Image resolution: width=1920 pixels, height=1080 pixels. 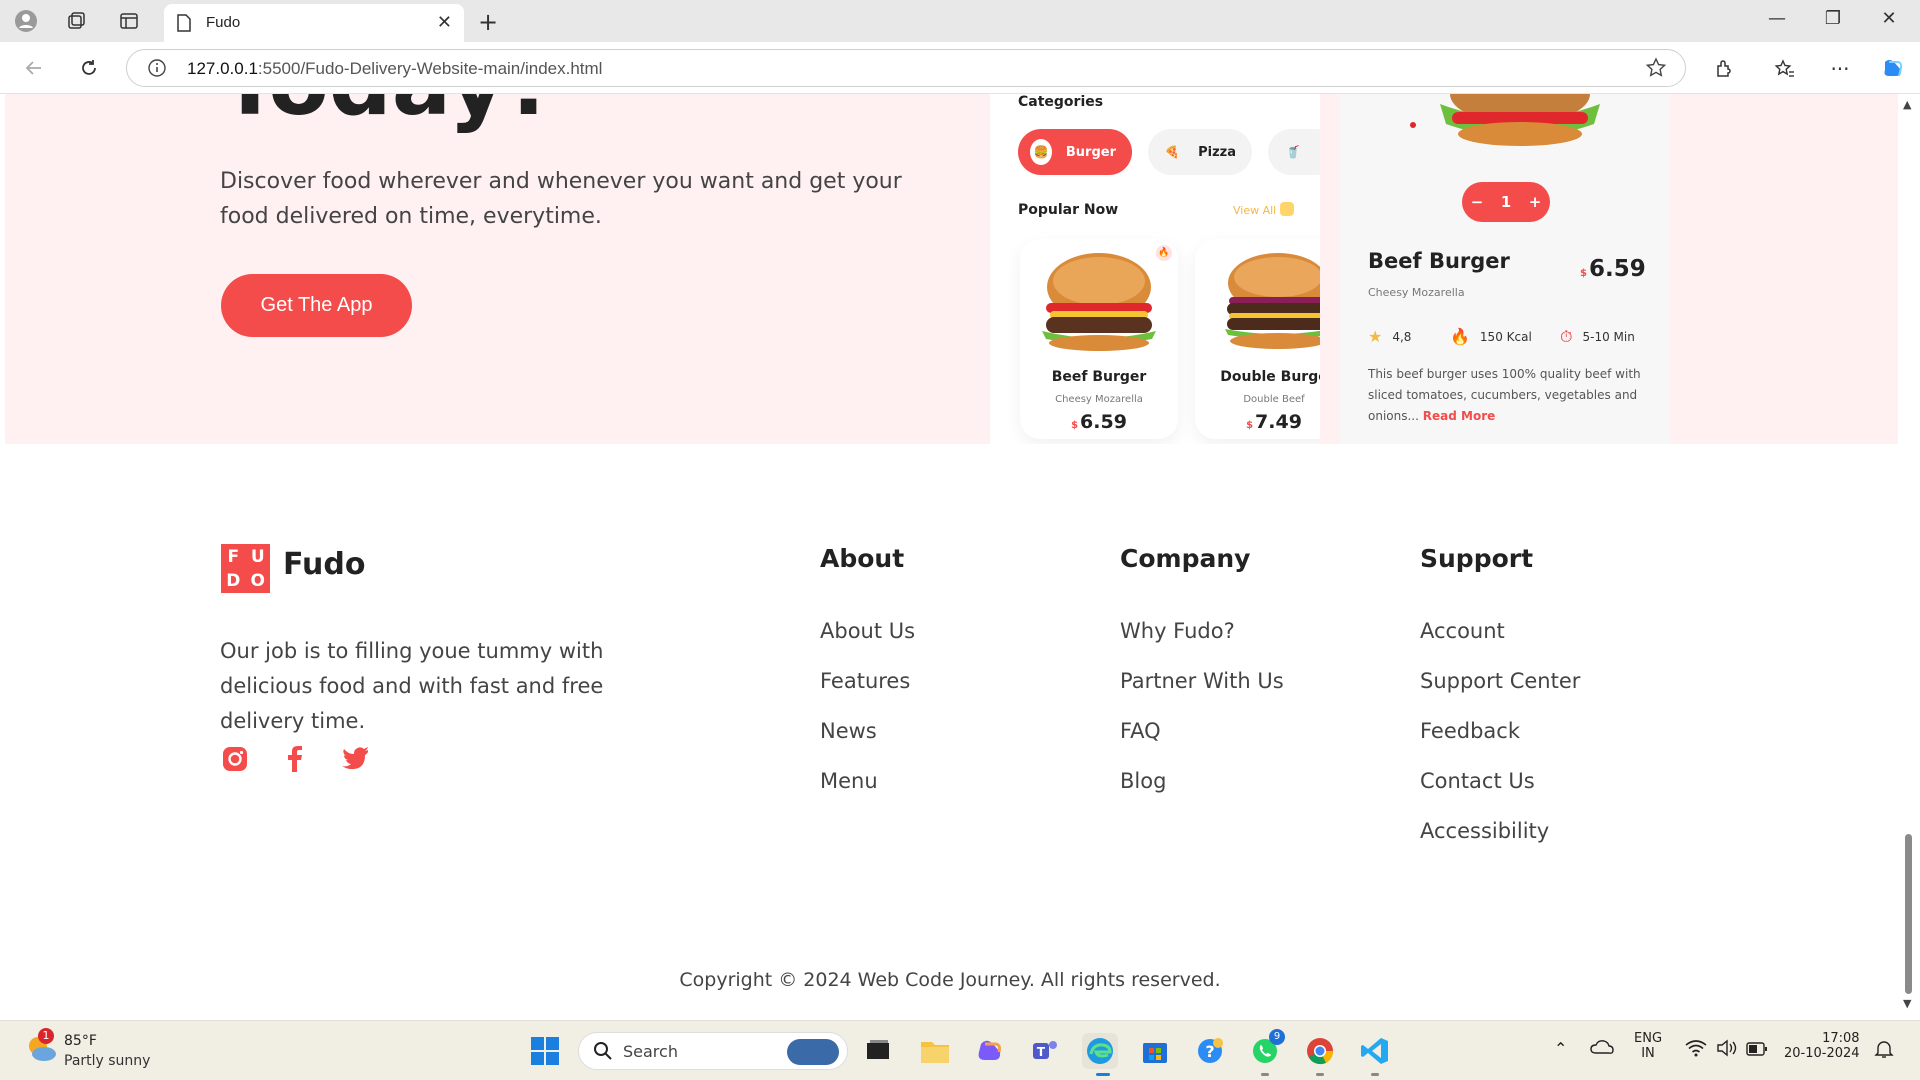 What do you see at coordinates (1103, 1074) in the screenshot?
I see `active-app-indicator` at bounding box center [1103, 1074].